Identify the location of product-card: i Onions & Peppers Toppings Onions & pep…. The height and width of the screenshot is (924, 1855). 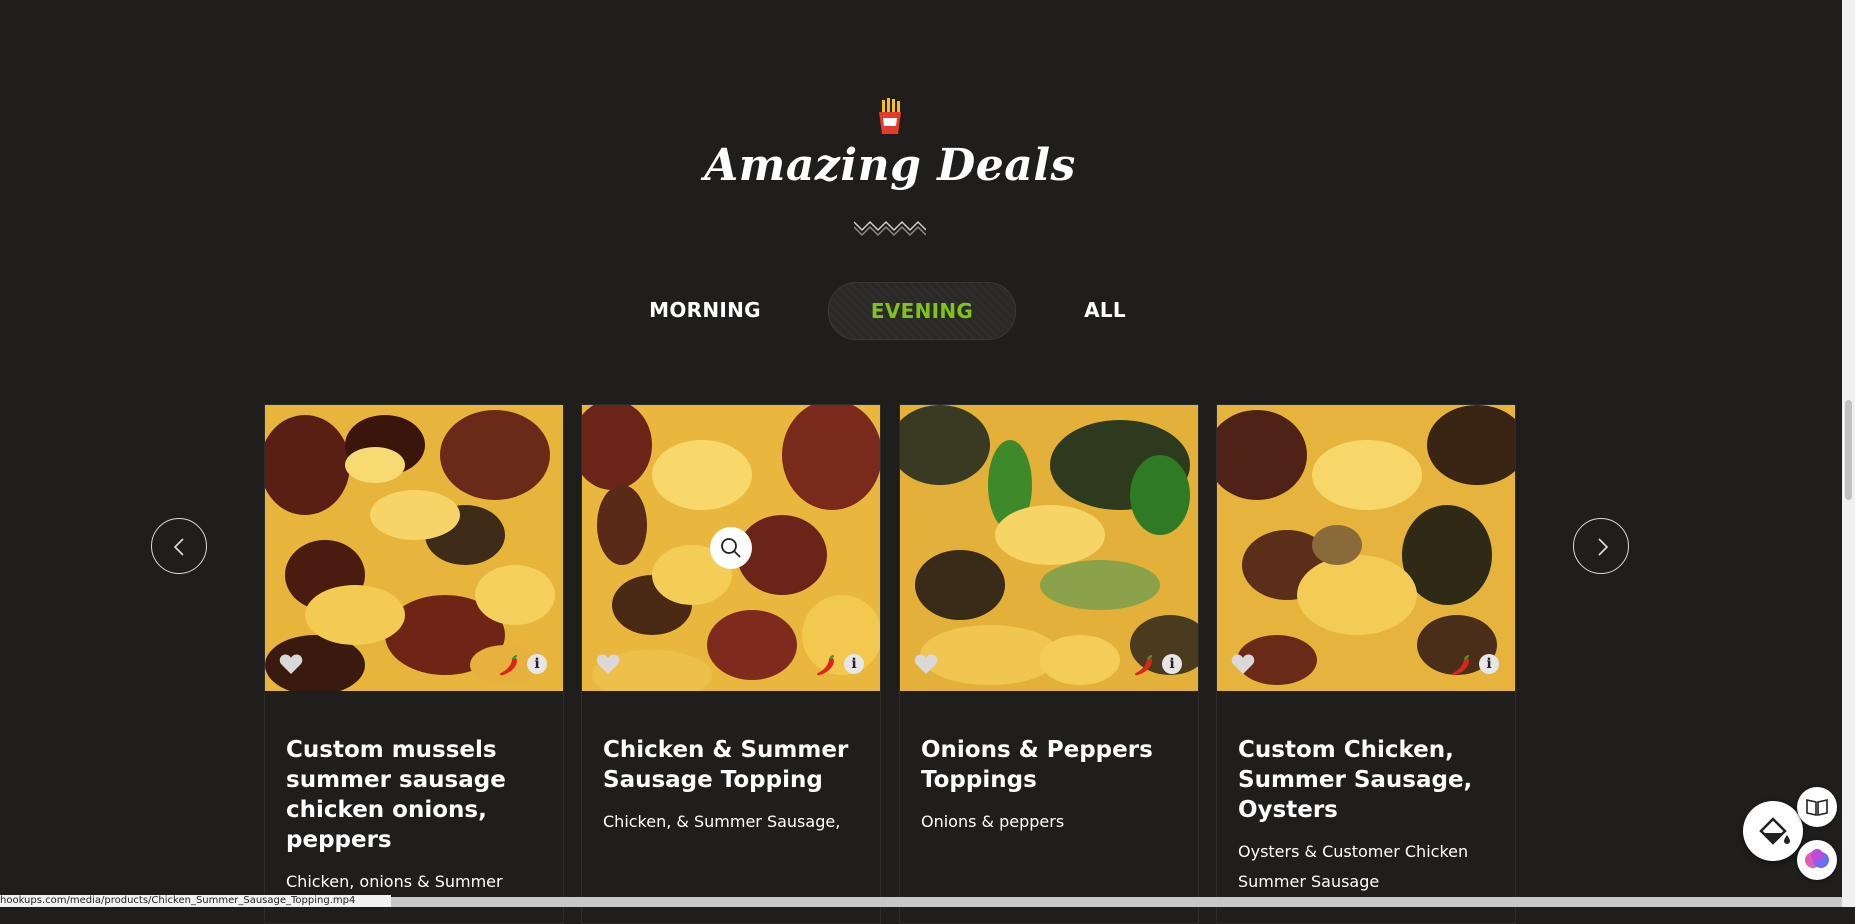
(1049, 664).